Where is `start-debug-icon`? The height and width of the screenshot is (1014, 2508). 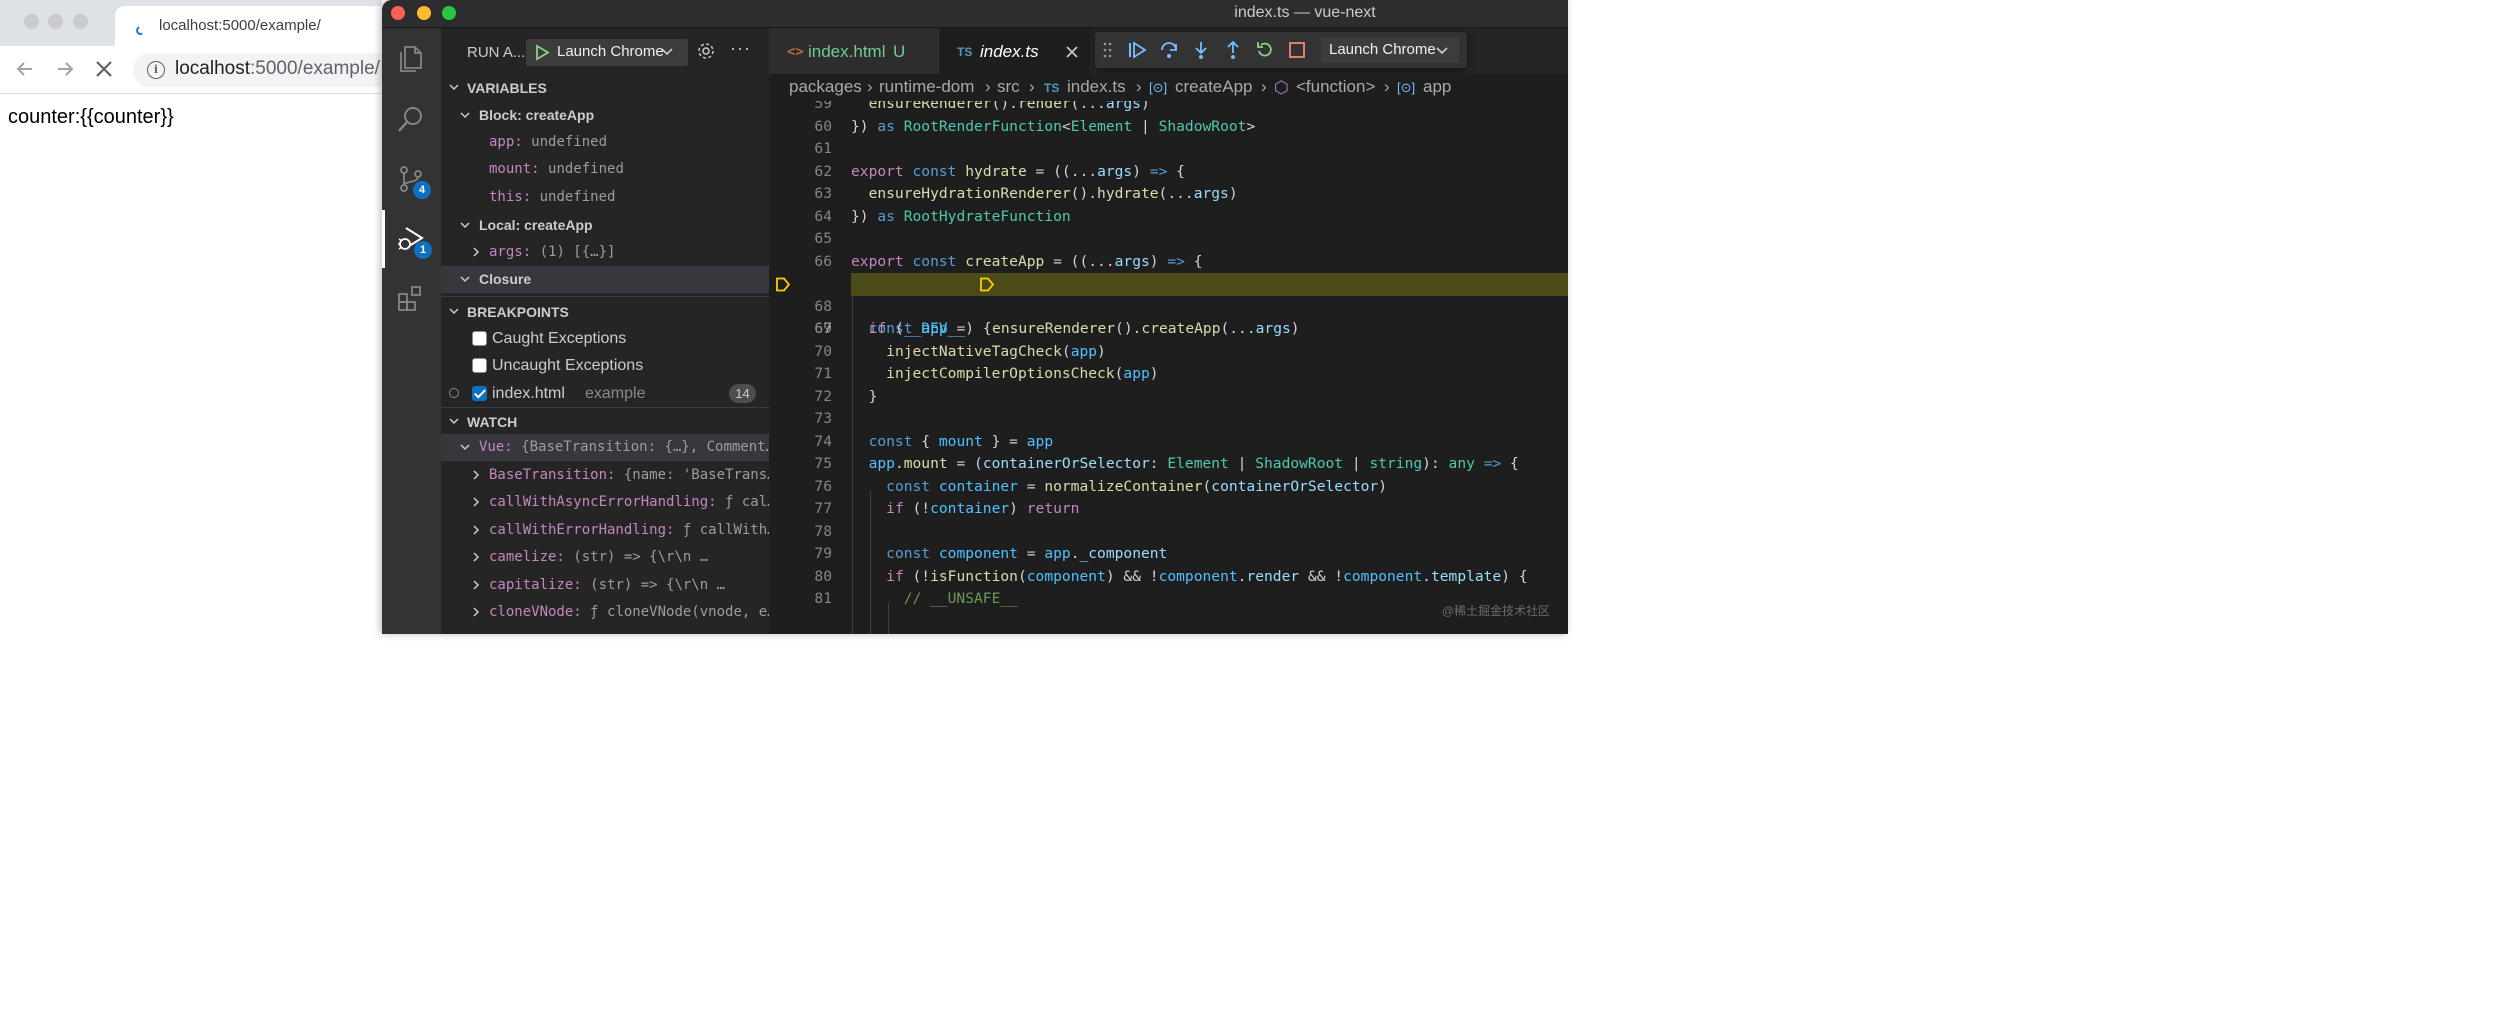
start-debug-icon is located at coordinates (542, 52).